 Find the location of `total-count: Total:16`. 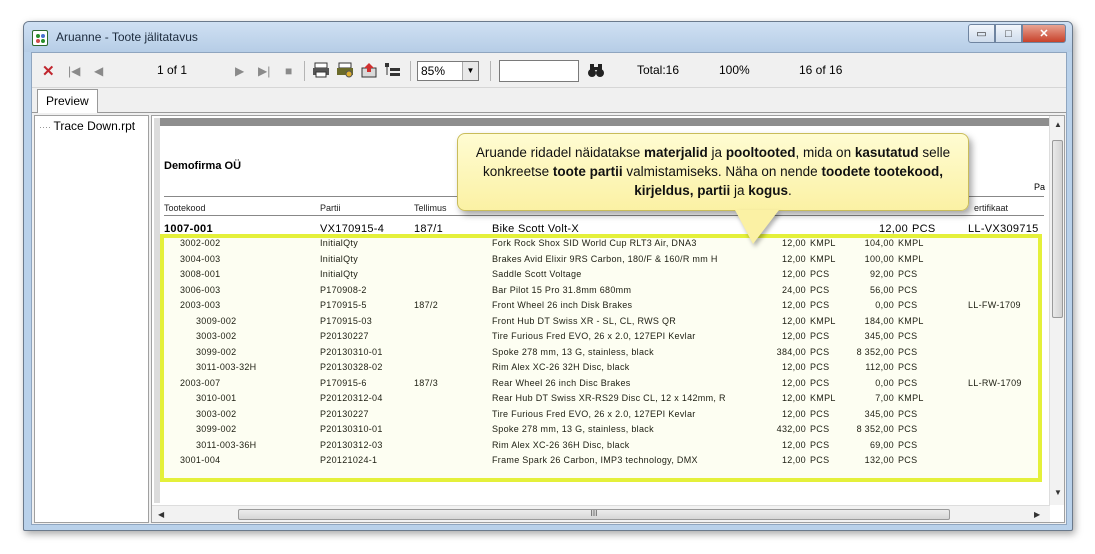

total-count: Total:16 is located at coordinates (658, 70).